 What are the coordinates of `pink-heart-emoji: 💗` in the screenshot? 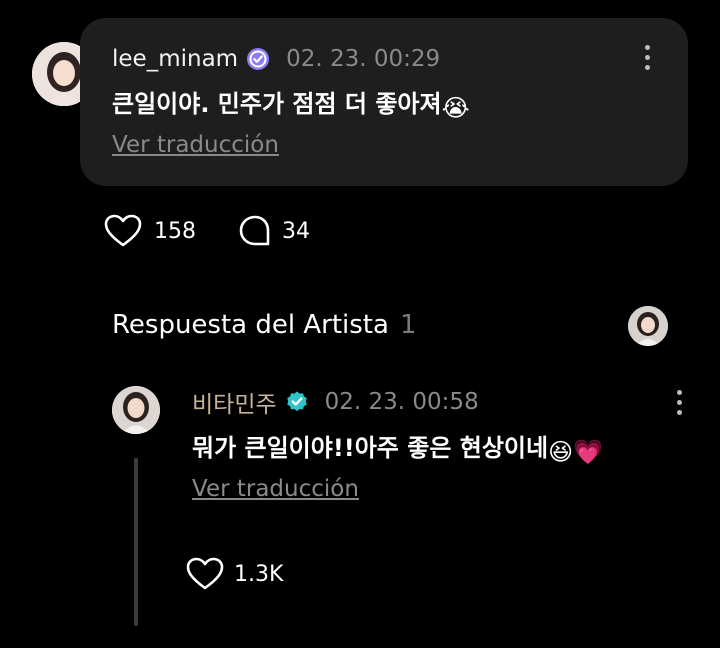 It's located at (588, 452).